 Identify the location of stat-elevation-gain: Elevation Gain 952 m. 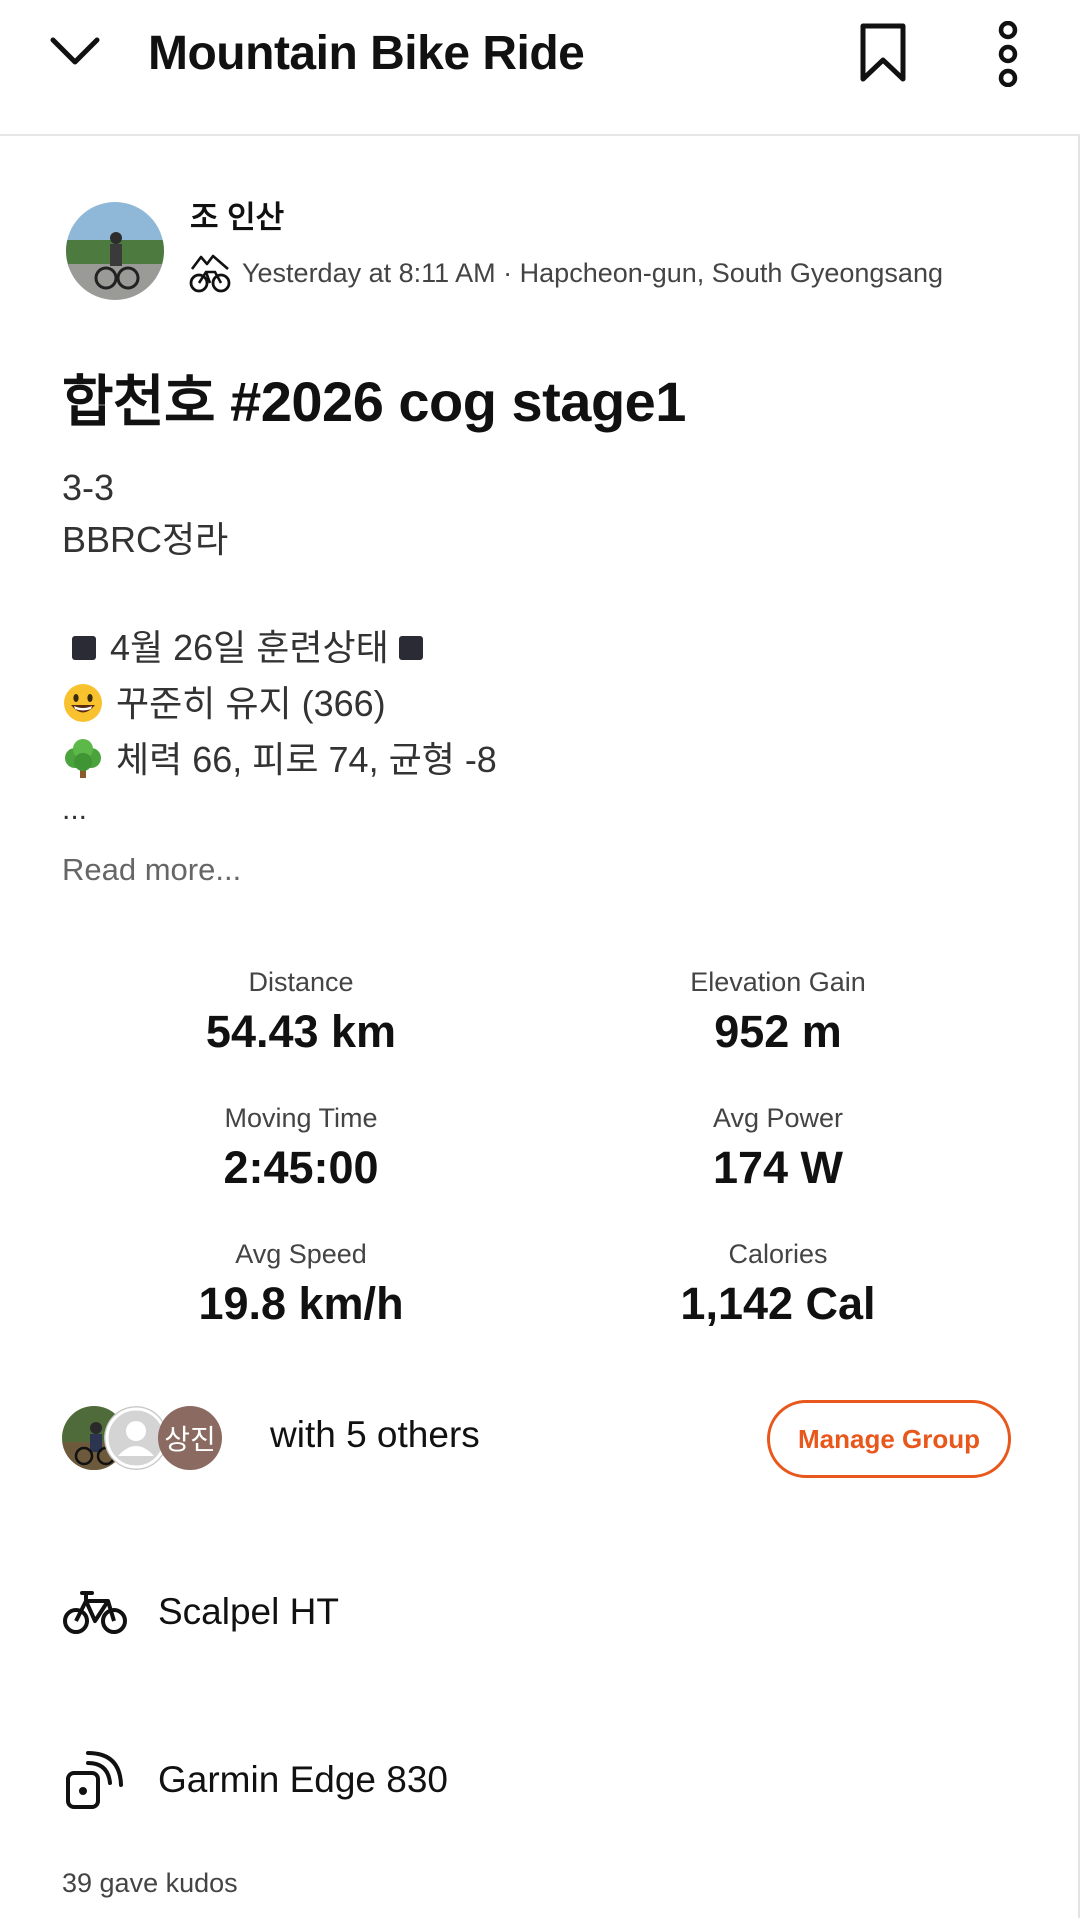
(778, 1013).